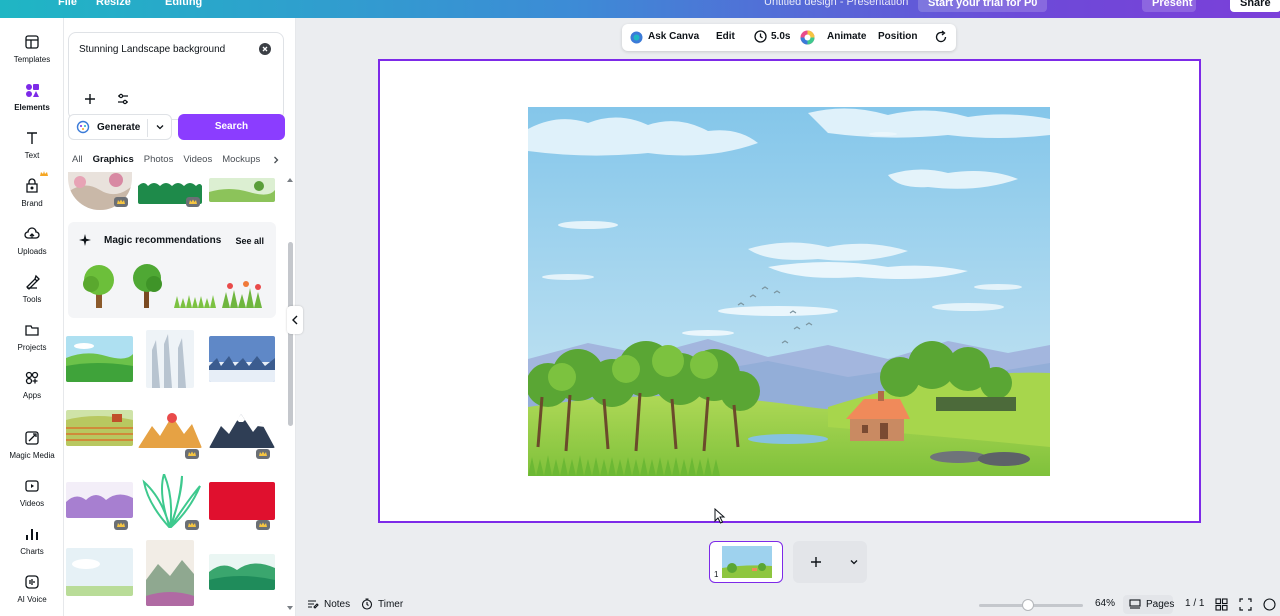 The image size is (1280, 616). I want to click on flower-grass-graphic, so click(243, 294).